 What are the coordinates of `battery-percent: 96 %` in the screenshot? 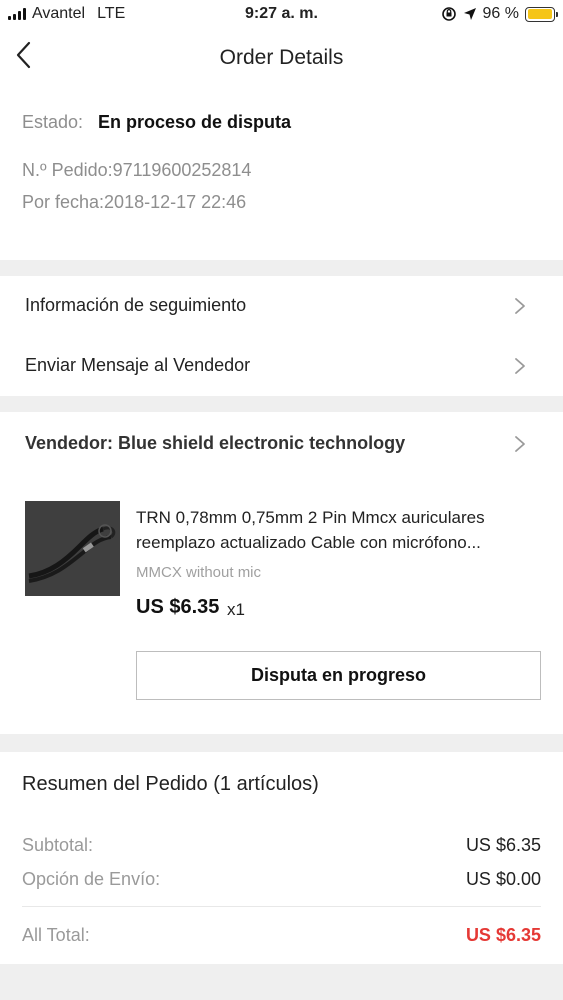 It's located at (500, 13).